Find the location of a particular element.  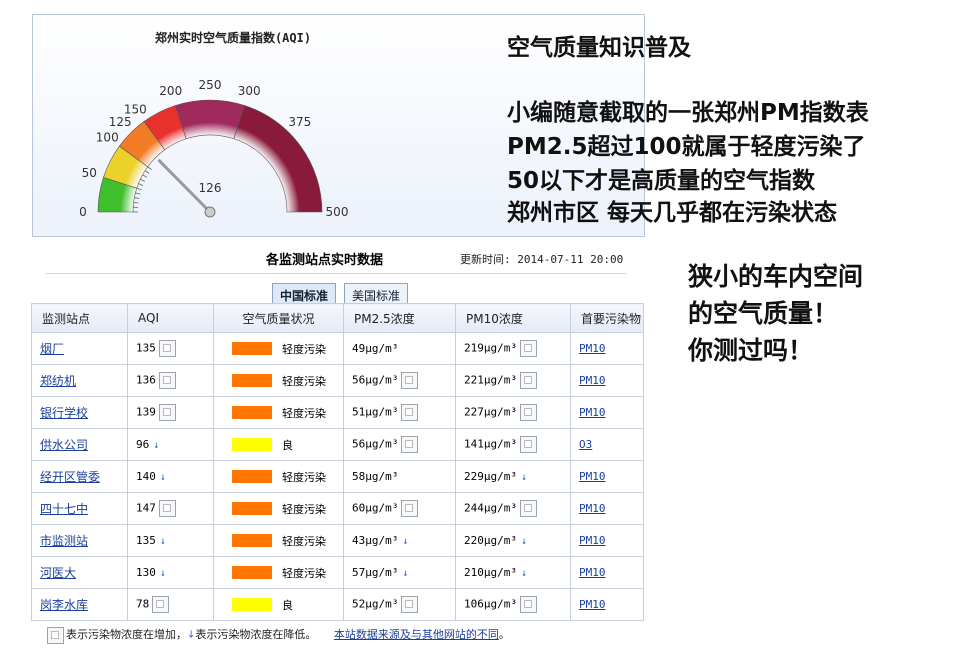

station-link: 河医大 is located at coordinates (58, 573).